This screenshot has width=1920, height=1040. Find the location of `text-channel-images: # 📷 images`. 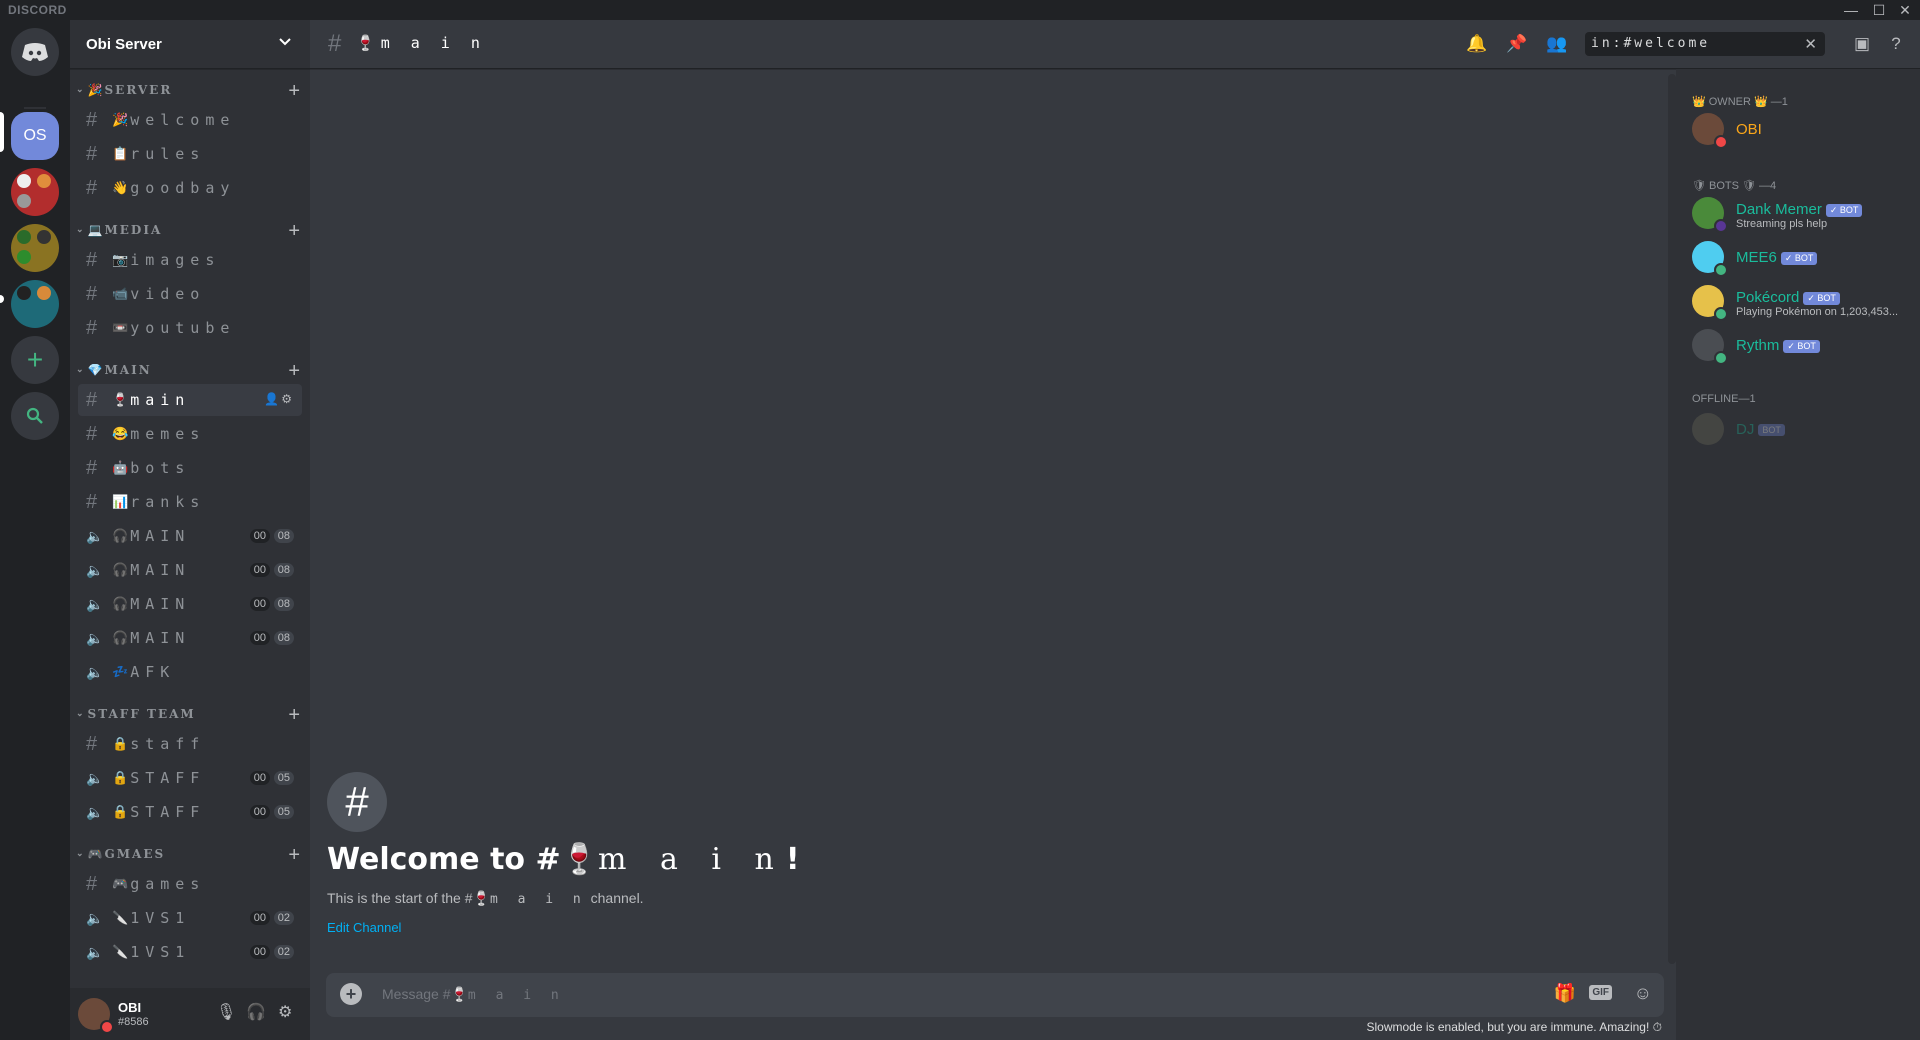

text-channel-images: # 📷 images is located at coordinates (190, 260).